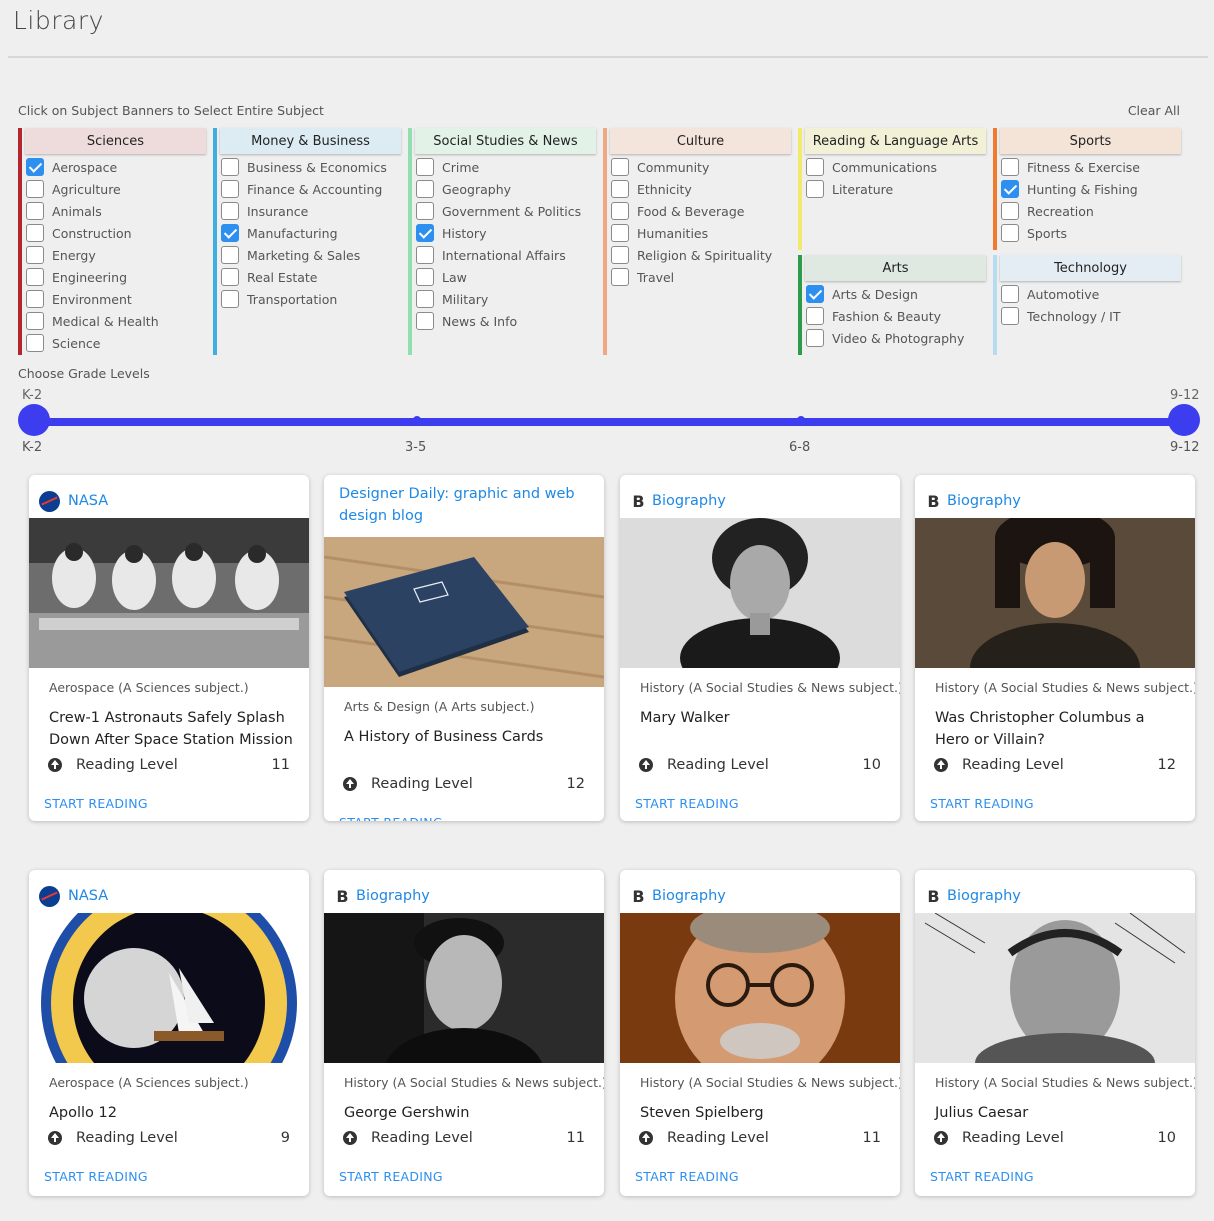 This screenshot has height=1221, width=1214. What do you see at coordinates (1061, 316) in the screenshot?
I see `subject-checkbox-item: Technology / IT` at bounding box center [1061, 316].